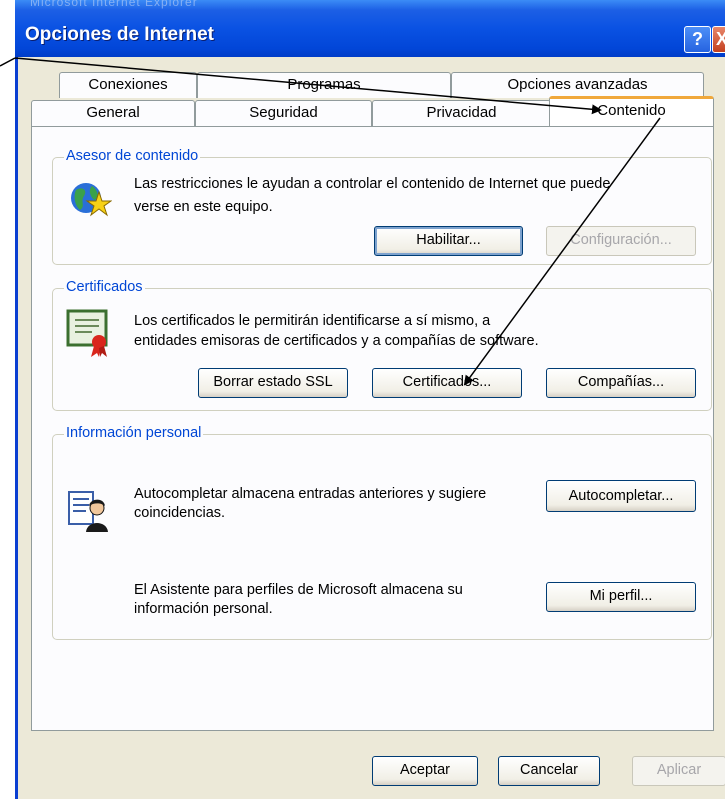 The height and width of the screenshot is (799, 725). Describe the element at coordinates (114, 4) in the screenshot. I see `background-window-title: Microsoft Internet Explorer` at that location.